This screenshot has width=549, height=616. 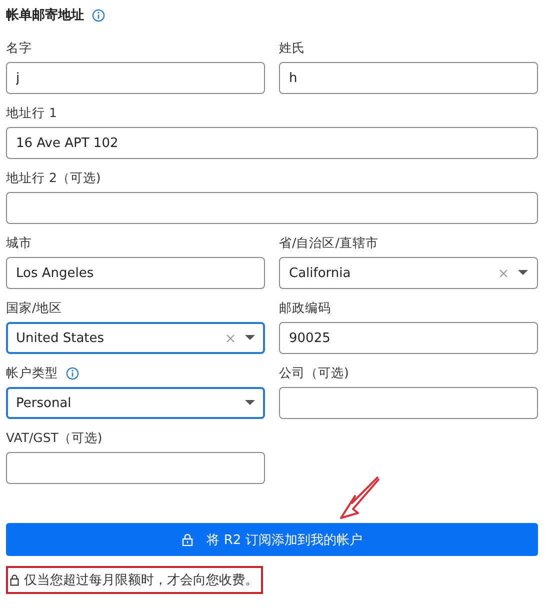 I want to click on field-label: VAT/GST（可选), so click(x=54, y=438).